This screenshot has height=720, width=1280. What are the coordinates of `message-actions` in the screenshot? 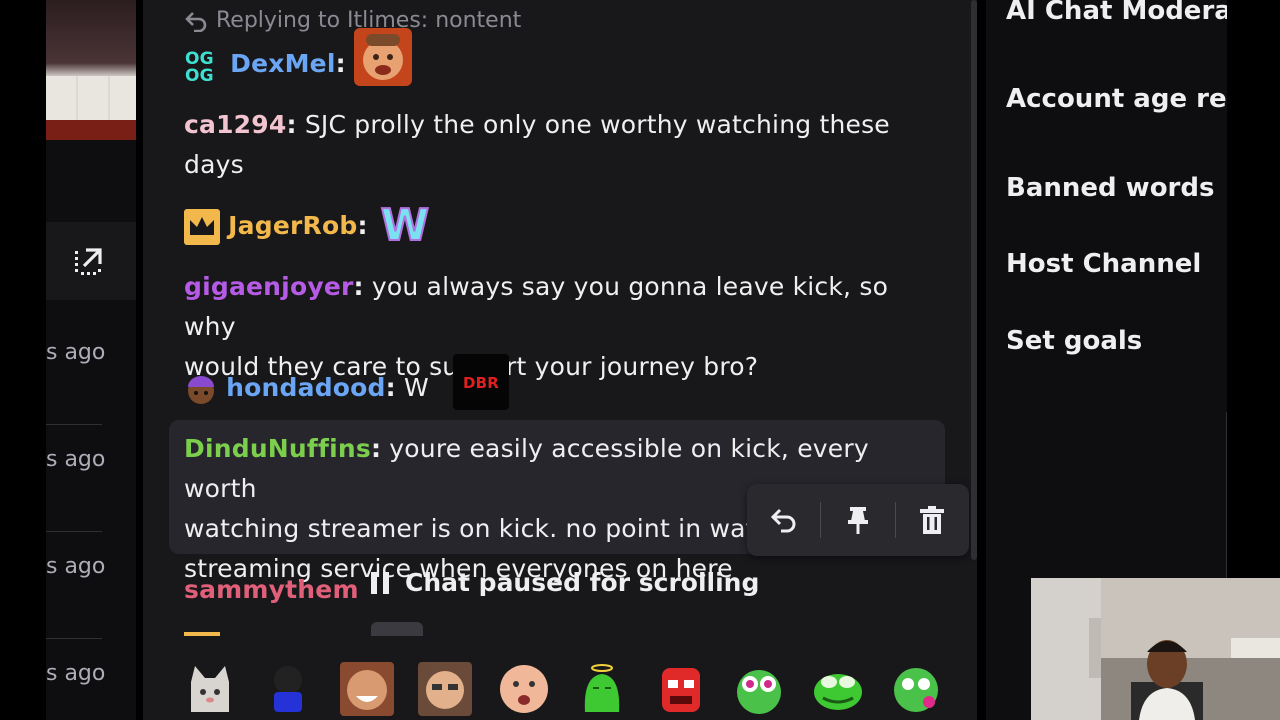 It's located at (858, 520).